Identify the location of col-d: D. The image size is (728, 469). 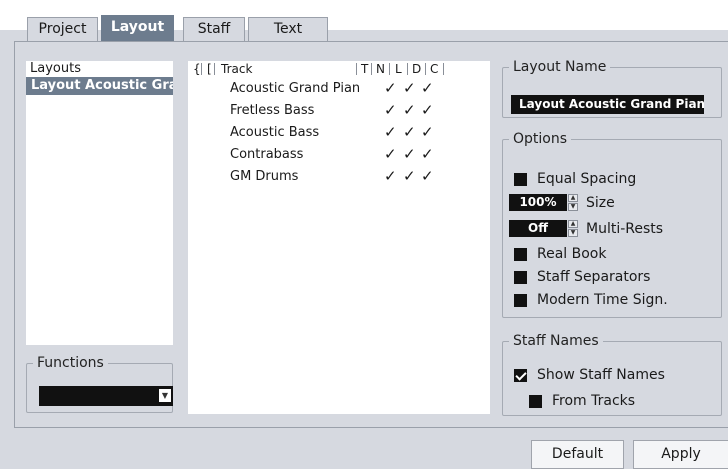
(417, 69).